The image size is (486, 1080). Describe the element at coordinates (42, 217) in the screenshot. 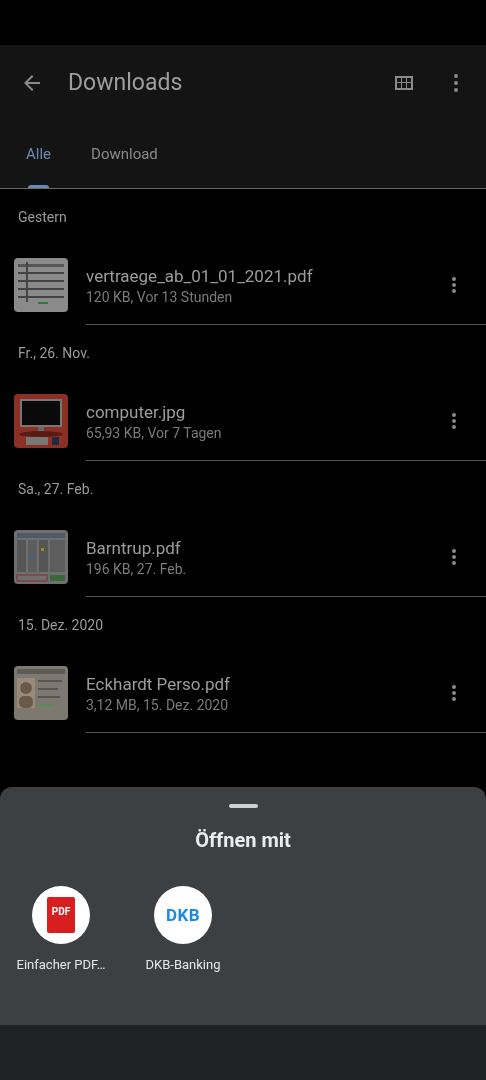

I see `date-header: Gestern` at that location.